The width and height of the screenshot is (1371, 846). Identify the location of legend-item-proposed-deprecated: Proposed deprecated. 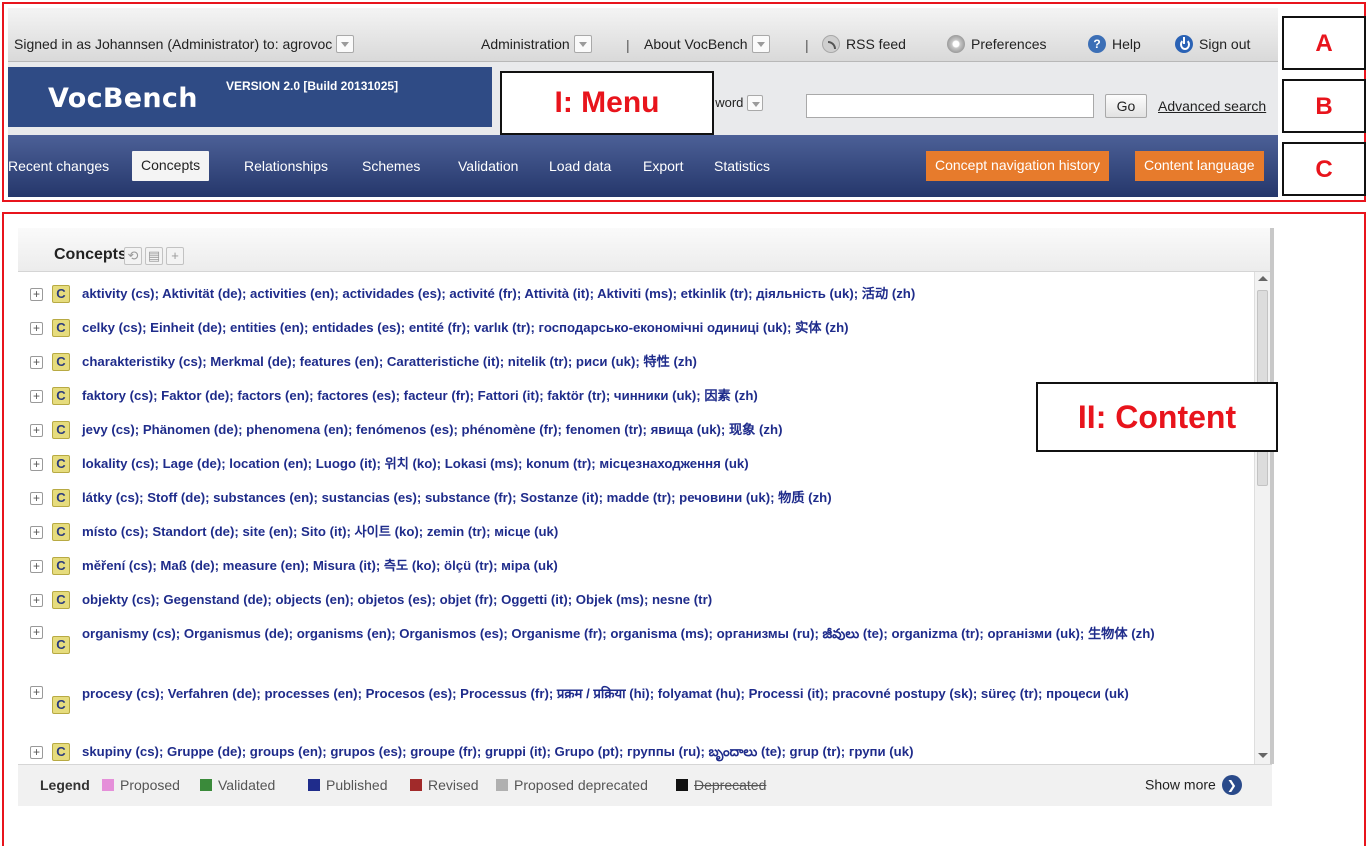
(572, 785).